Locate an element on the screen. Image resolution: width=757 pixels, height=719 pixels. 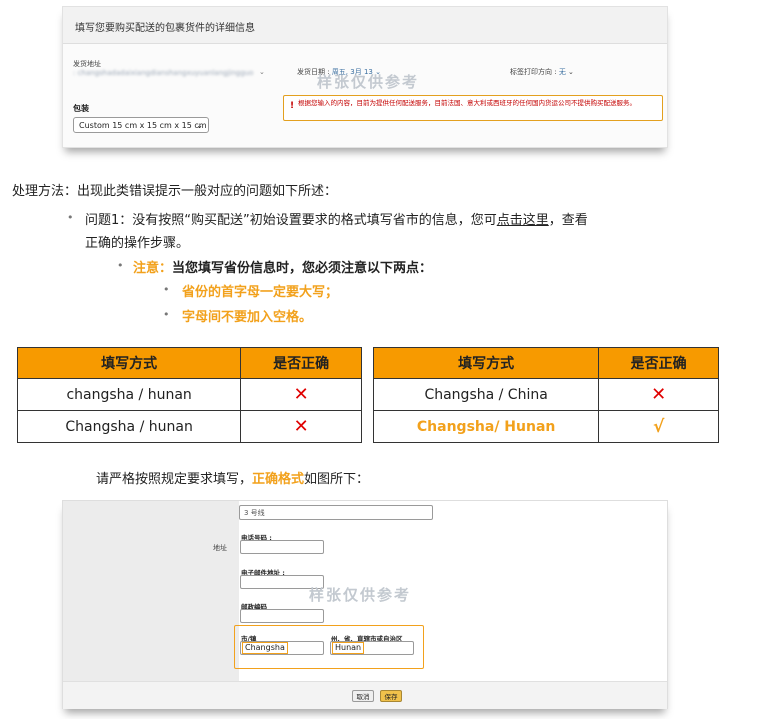
state-input: Hunan is located at coordinates (372, 648).